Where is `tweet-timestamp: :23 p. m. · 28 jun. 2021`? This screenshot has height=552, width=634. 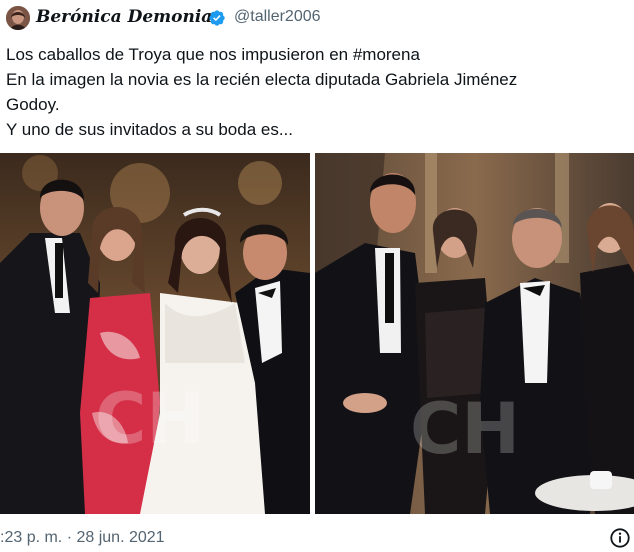
tweet-timestamp: :23 p. m. · 28 jun. 2021 is located at coordinates (82, 538).